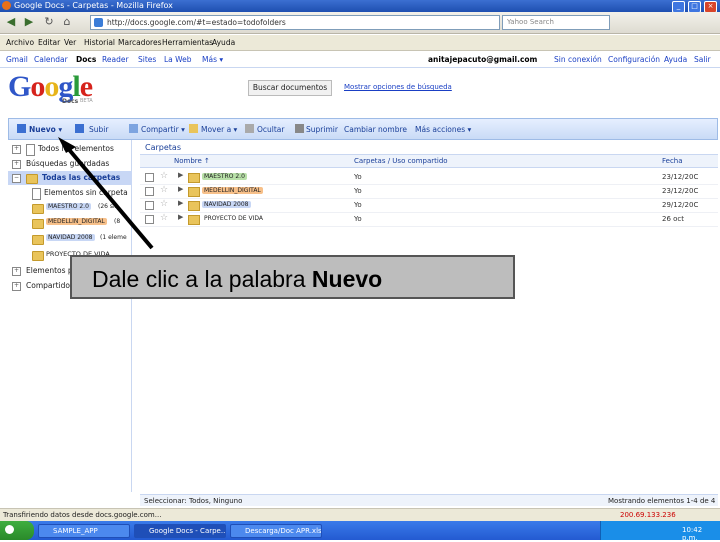 This screenshot has width=720, height=542. What do you see at coordinates (86, 59) in the screenshot?
I see `gbar-link-docs: Docs` at bounding box center [86, 59].